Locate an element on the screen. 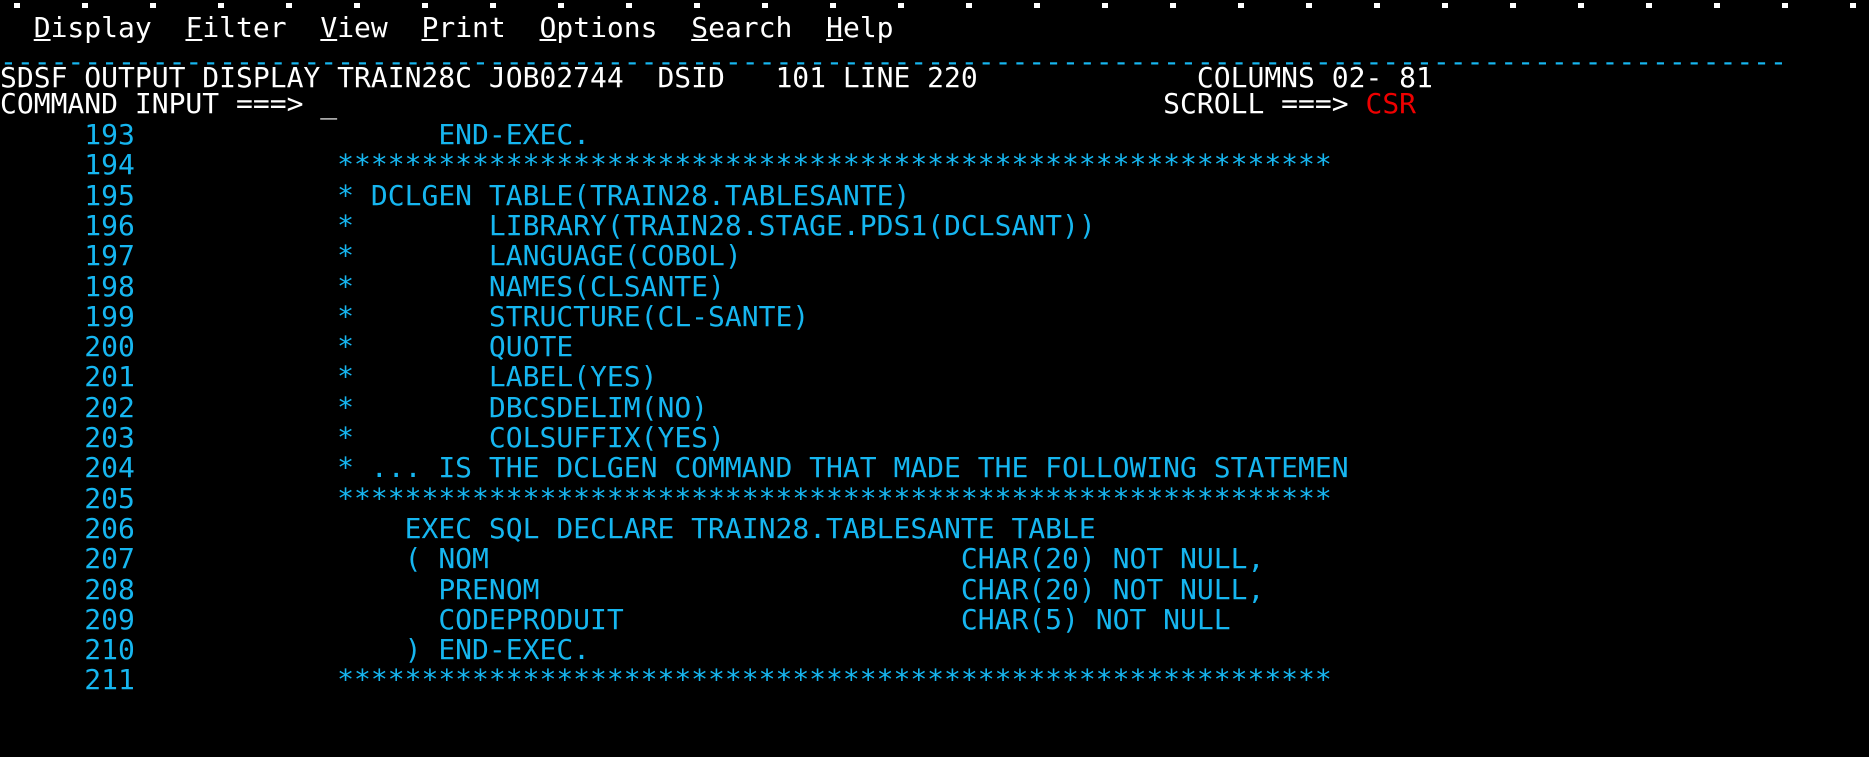 The height and width of the screenshot is (757, 1869). output-line-number: 193 is located at coordinates (67, 134).